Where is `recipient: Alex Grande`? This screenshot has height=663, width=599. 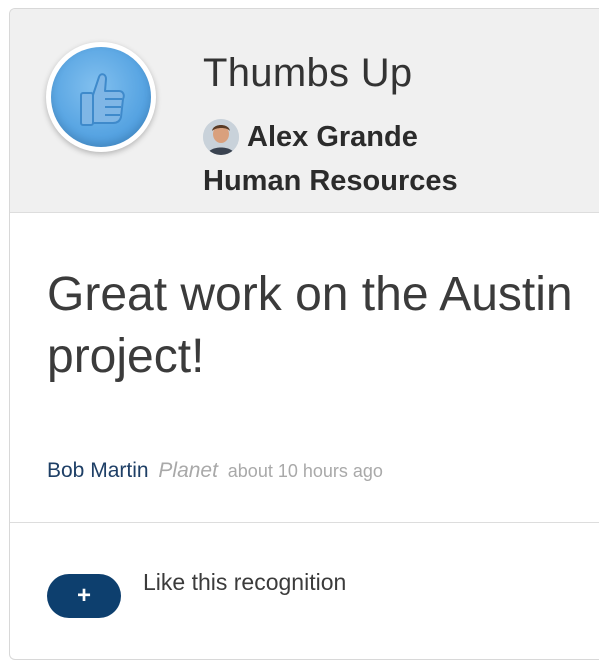
recipient: Alex Grande is located at coordinates (310, 137).